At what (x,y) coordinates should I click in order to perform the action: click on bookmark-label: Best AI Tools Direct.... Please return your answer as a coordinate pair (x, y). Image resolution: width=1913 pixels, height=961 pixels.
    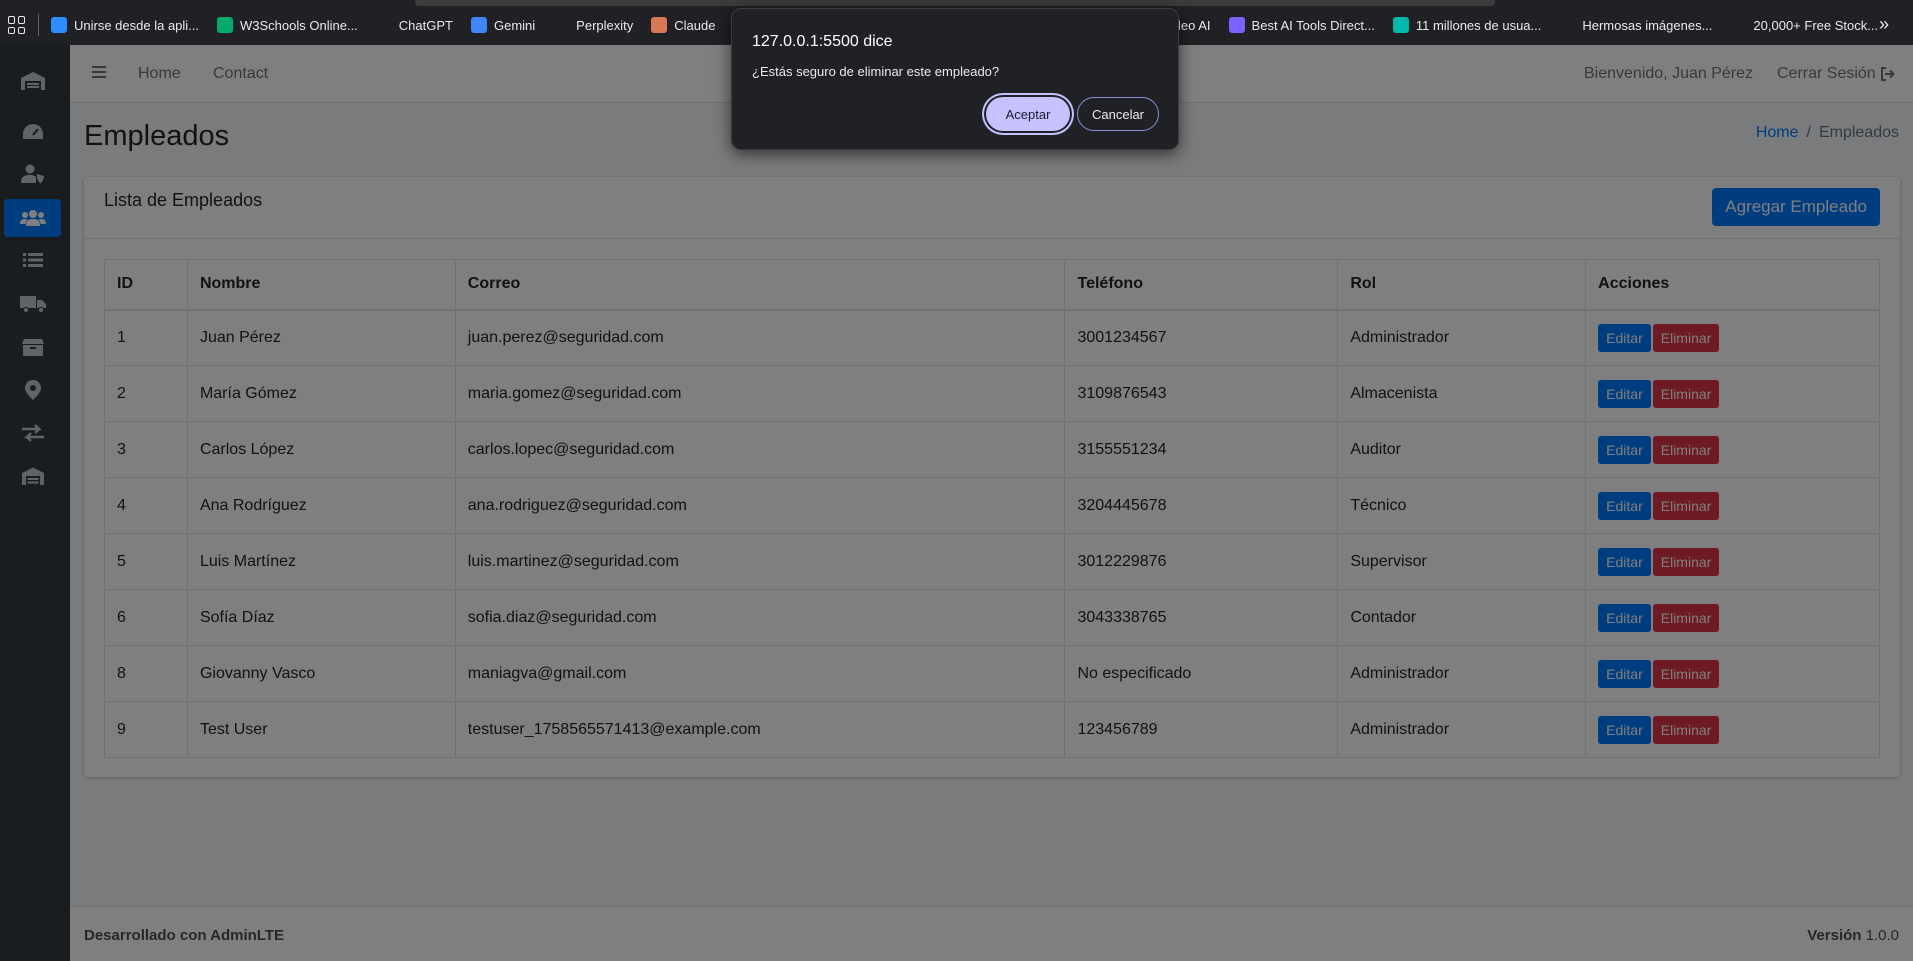
    Looking at the image, I should click on (1313, 25).